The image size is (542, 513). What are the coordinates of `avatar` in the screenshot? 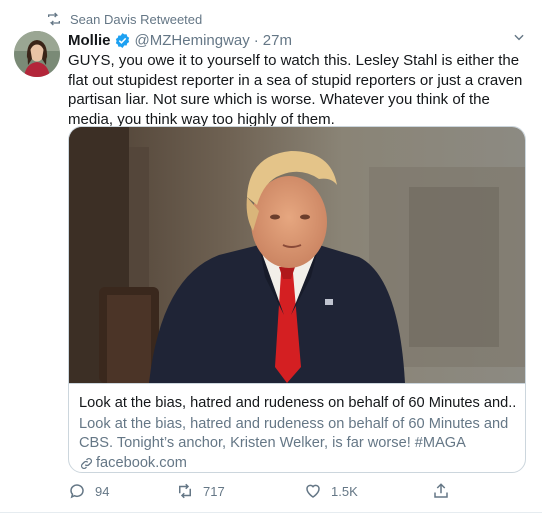 It's located at (37, 54).